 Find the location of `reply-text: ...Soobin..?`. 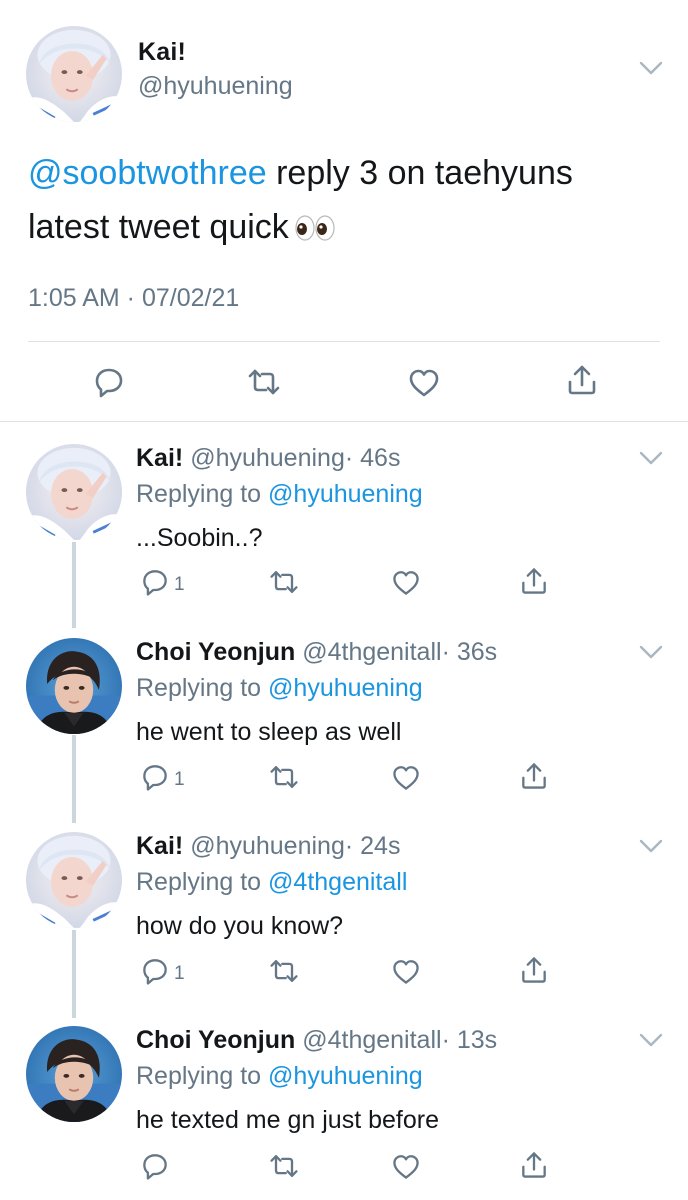

reply-text: ...Soobin..? is located at coordinates (199, 538).